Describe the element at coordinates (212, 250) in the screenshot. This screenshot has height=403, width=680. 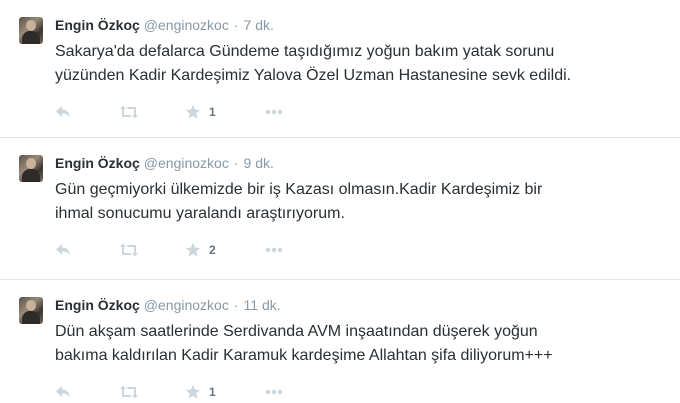
I see `favorite-count: 2` at that location.